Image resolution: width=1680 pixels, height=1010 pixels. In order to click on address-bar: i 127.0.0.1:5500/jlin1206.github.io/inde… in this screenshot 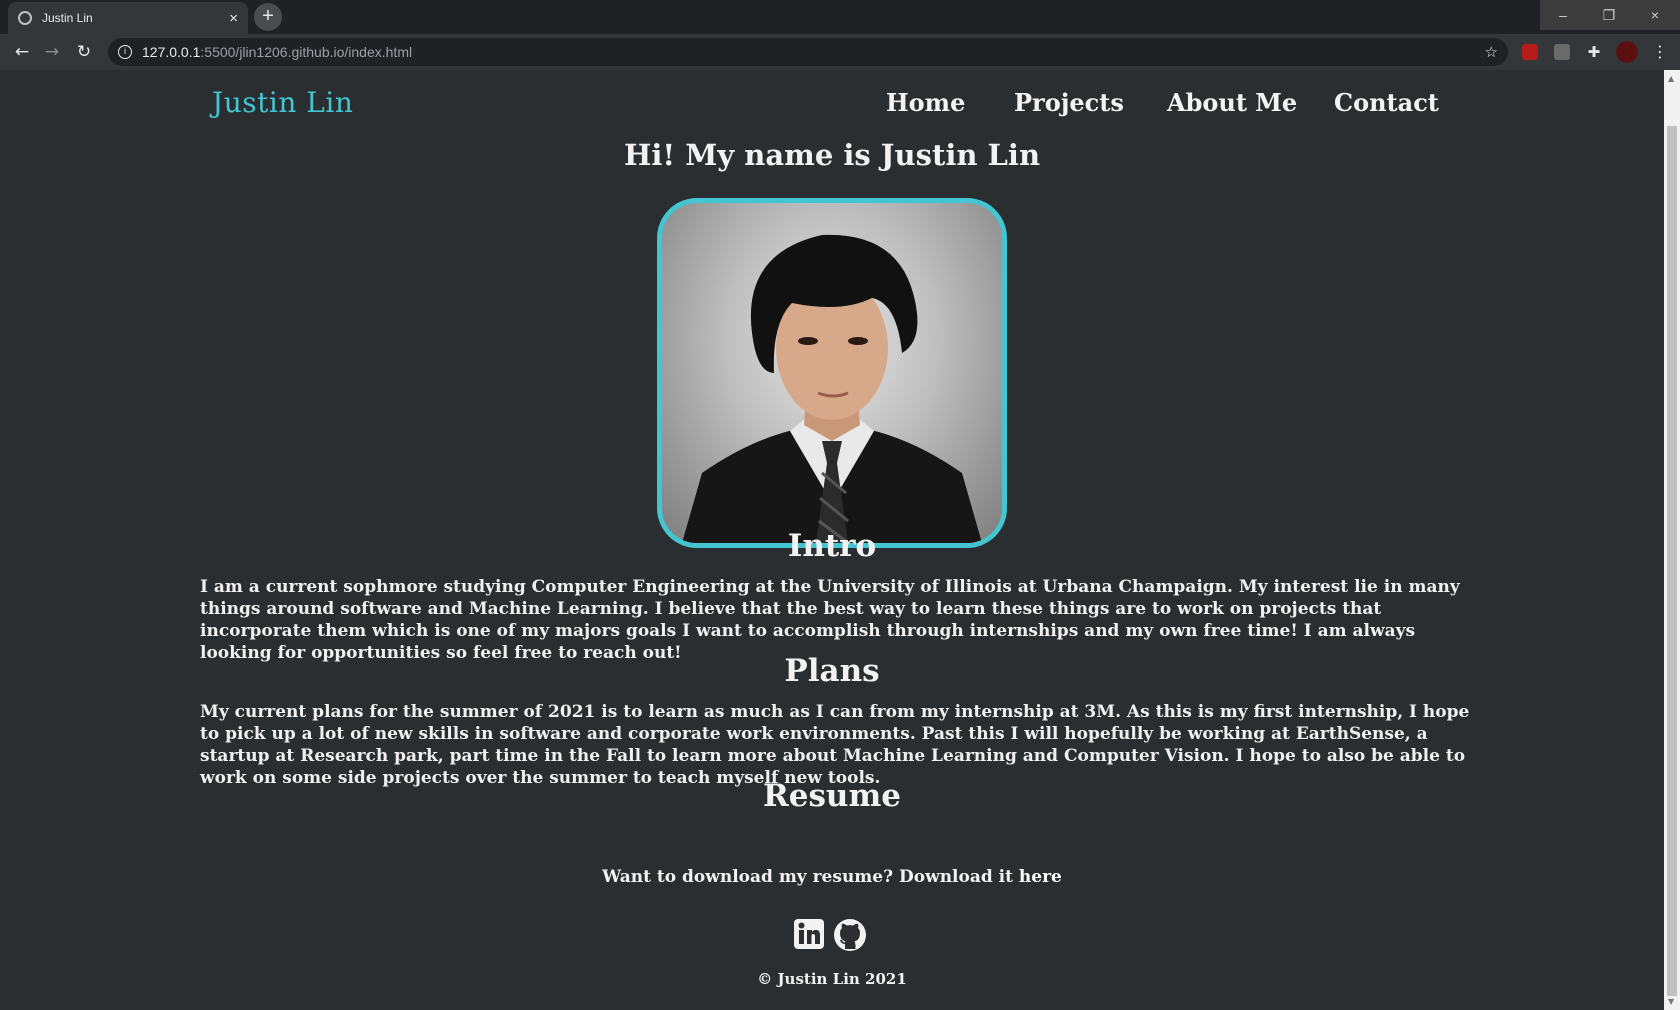, I will do `click(808, 52)`.